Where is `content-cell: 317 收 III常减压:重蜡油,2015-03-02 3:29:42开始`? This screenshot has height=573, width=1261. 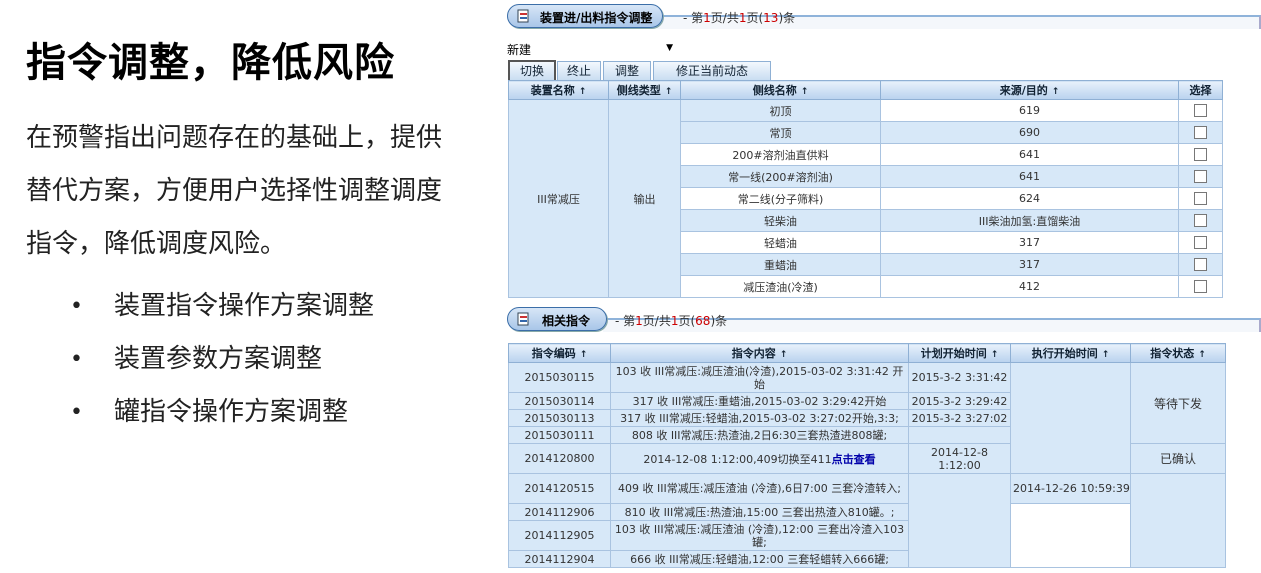 content-cell: 317 收 III常减压:重蜡油,2015-03-02 3:29:42开始 is located at coordinates (759, 401).